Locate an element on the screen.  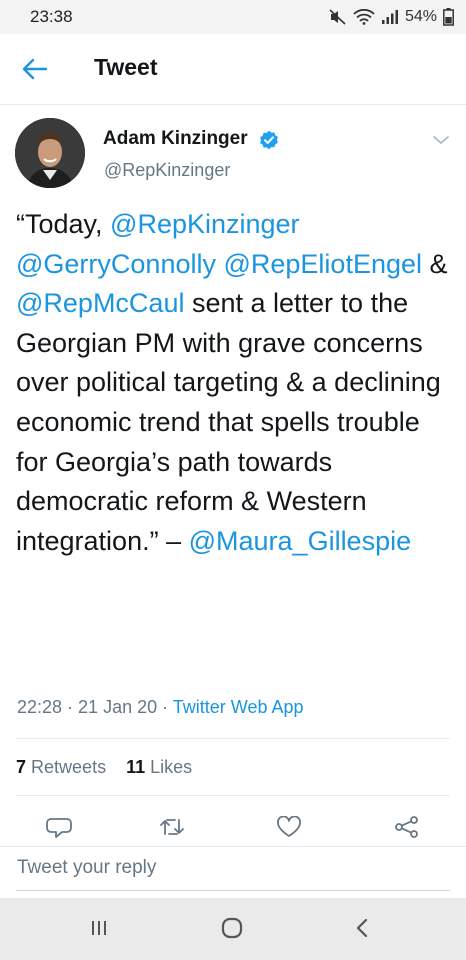
tweet-date: 21 Jan 20 is located at coordinates (118, 707).